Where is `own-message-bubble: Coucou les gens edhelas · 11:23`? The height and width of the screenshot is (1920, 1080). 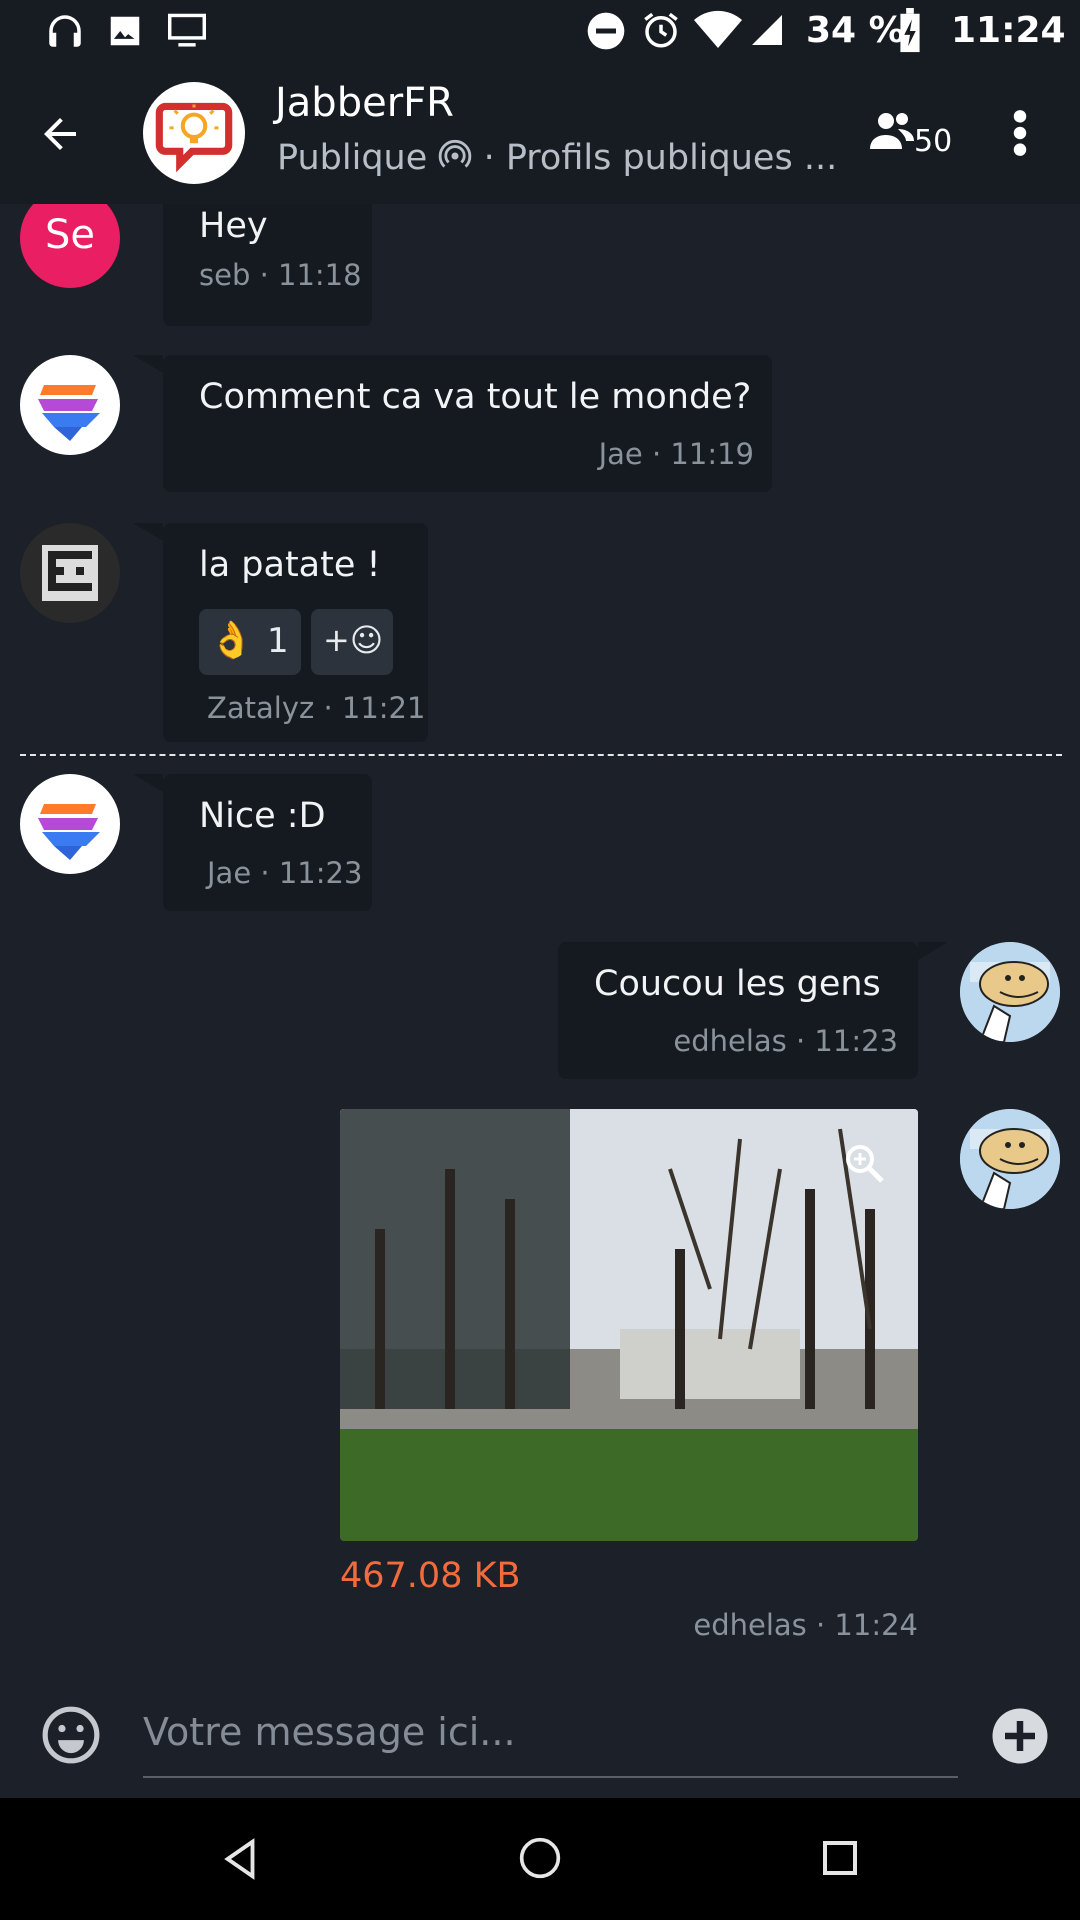
own-message-bubble: Coucou les gens edhelas · 11:23 is located at coordinates (738, 1010).